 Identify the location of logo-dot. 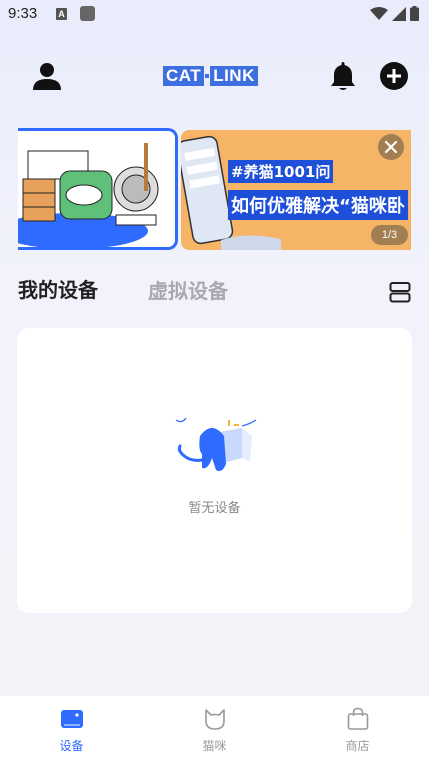
(207, 76).